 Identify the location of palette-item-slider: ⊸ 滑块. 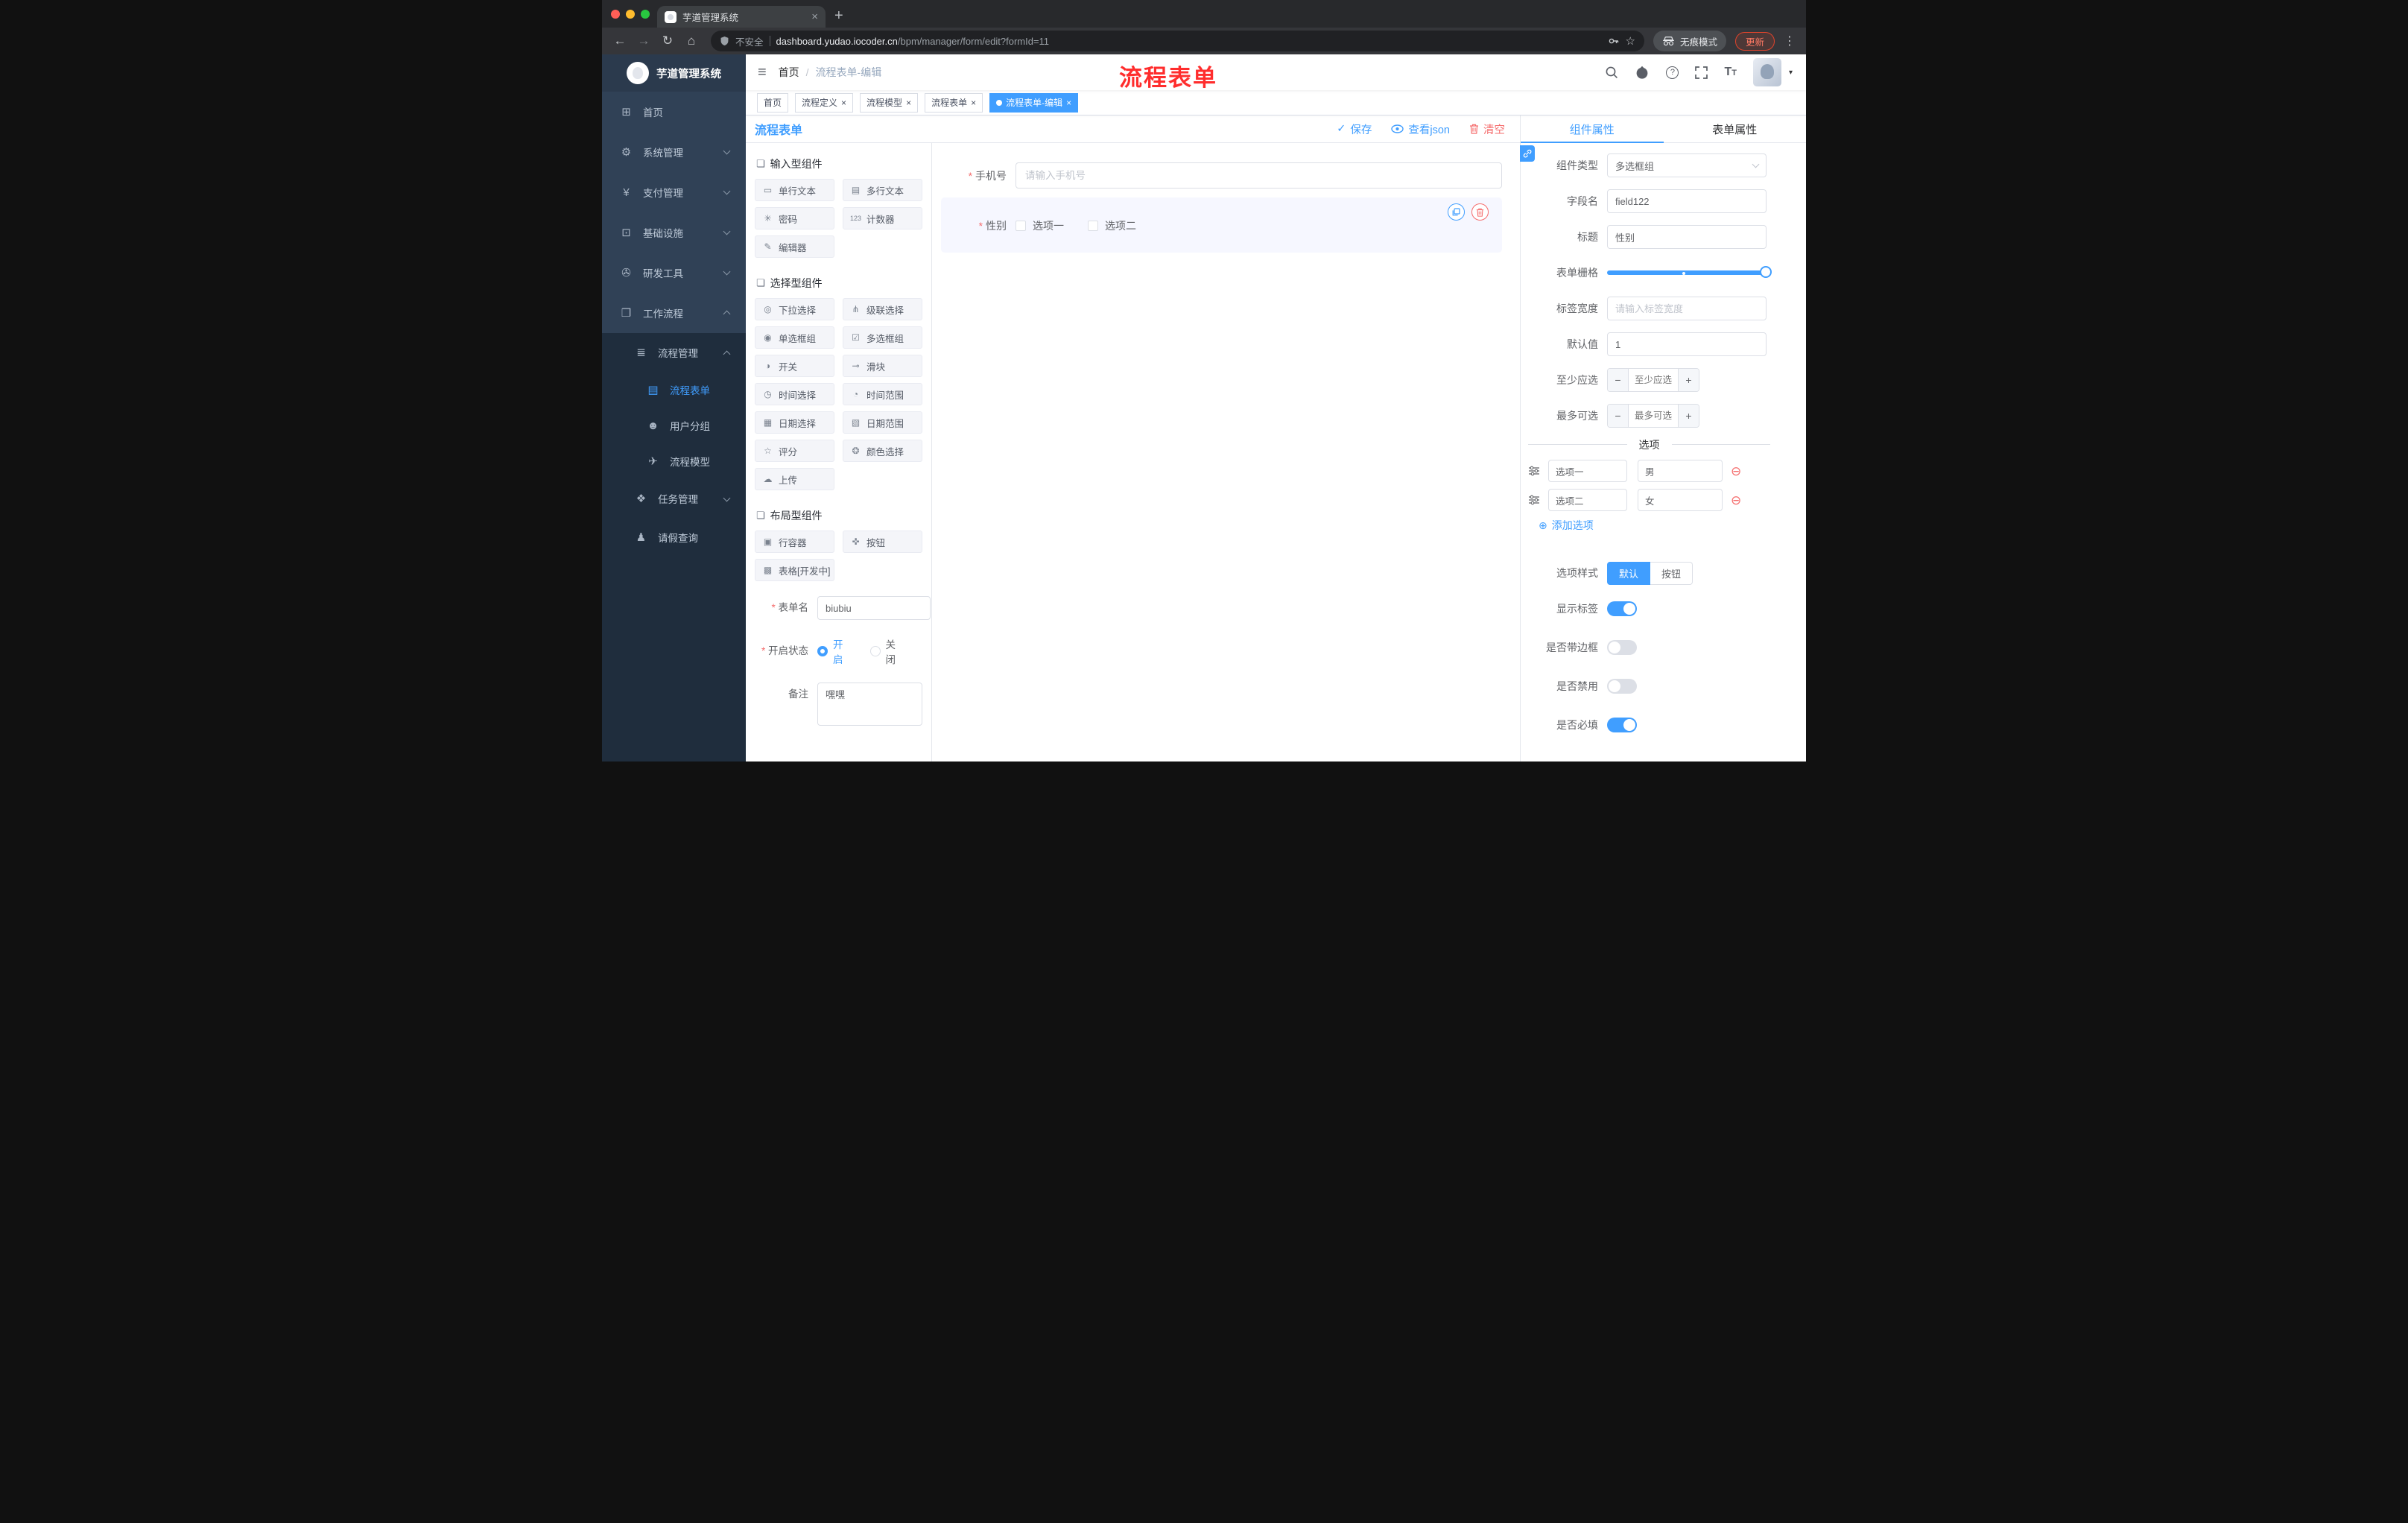
(882, 366).